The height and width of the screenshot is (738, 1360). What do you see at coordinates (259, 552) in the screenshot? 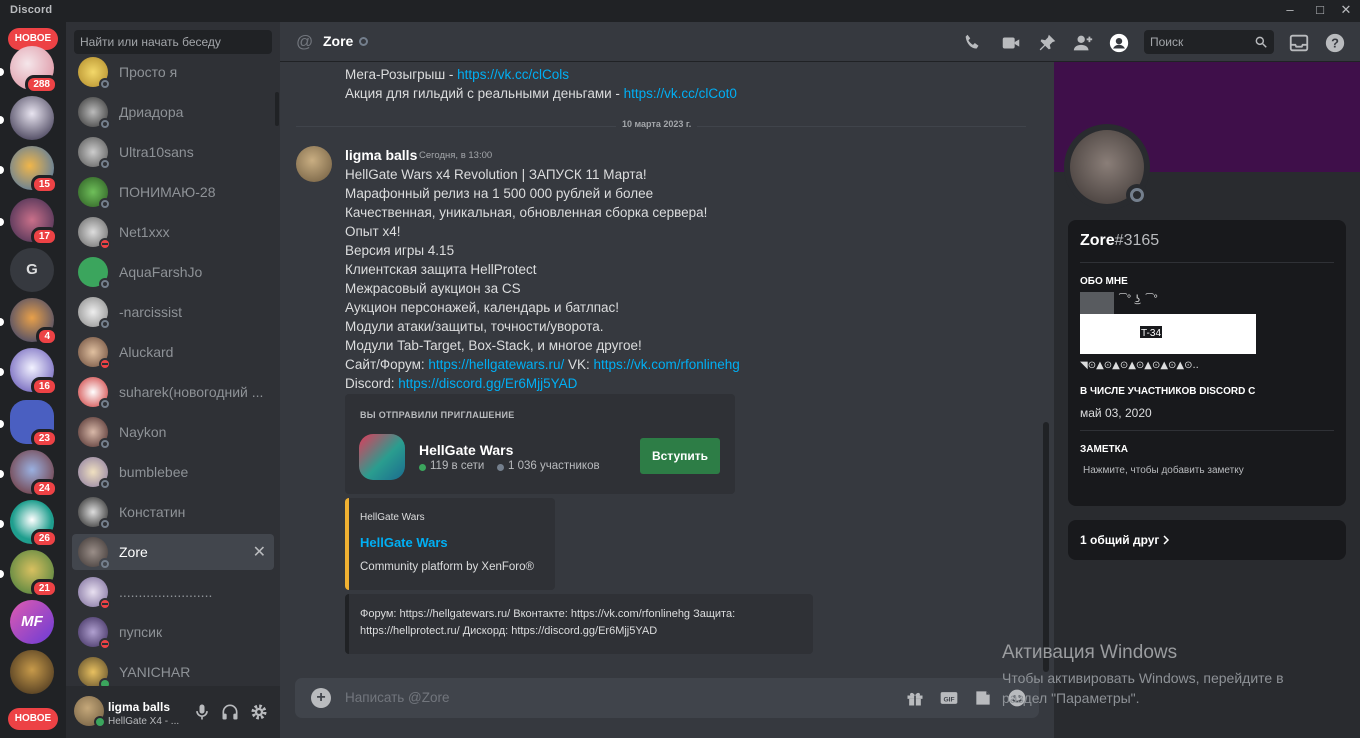
I see `close-dm-icon: ✕` at bounding box center [259, 552].